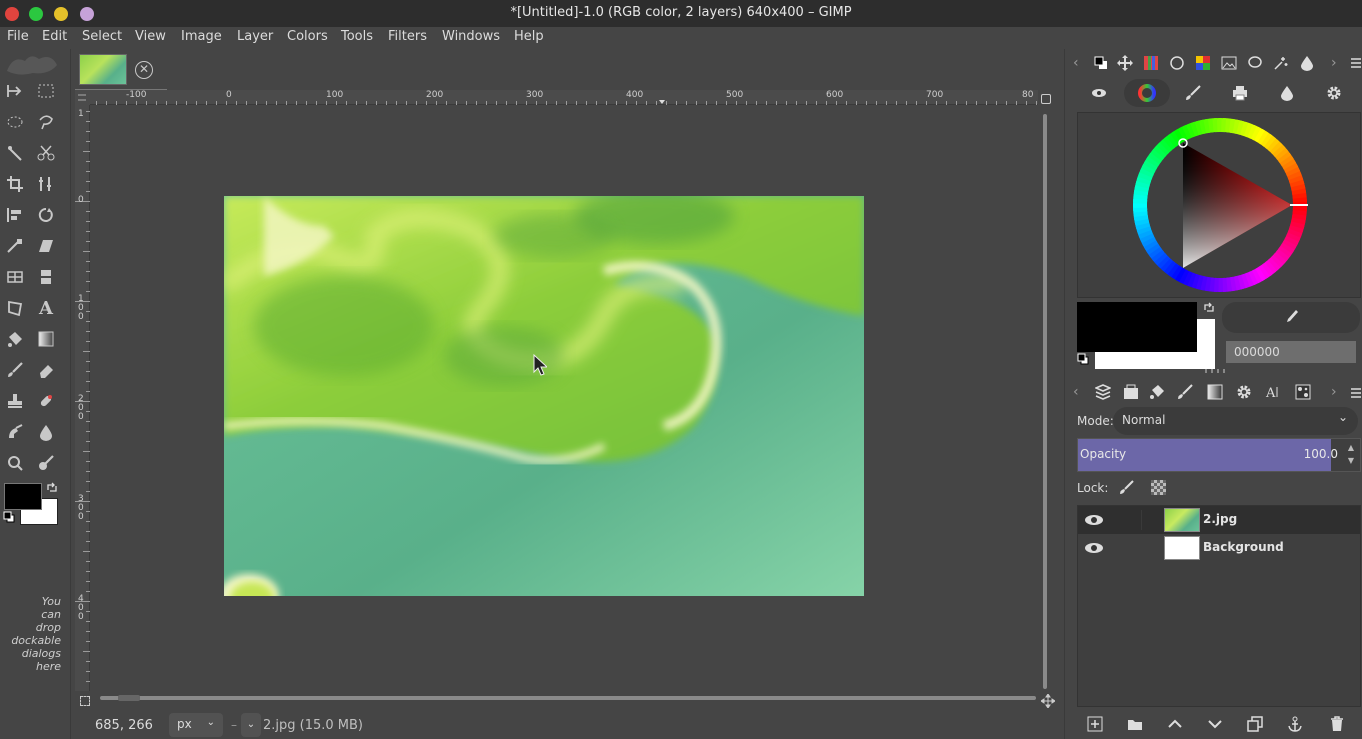  I want to click on rect-select-icon, so click(46, 91).